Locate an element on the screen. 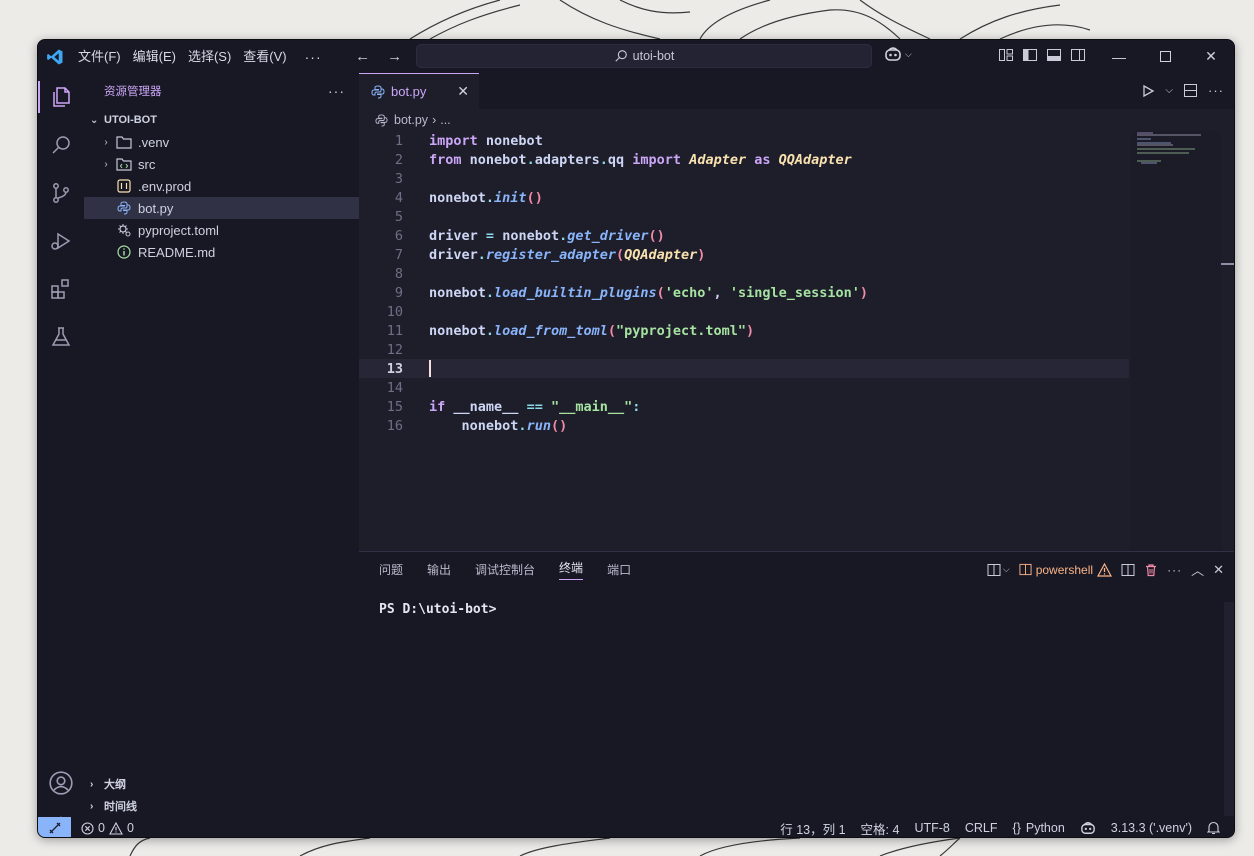 The image size is (1254, 856). tree-item-label: README.md is located at coordinates (177, 252).